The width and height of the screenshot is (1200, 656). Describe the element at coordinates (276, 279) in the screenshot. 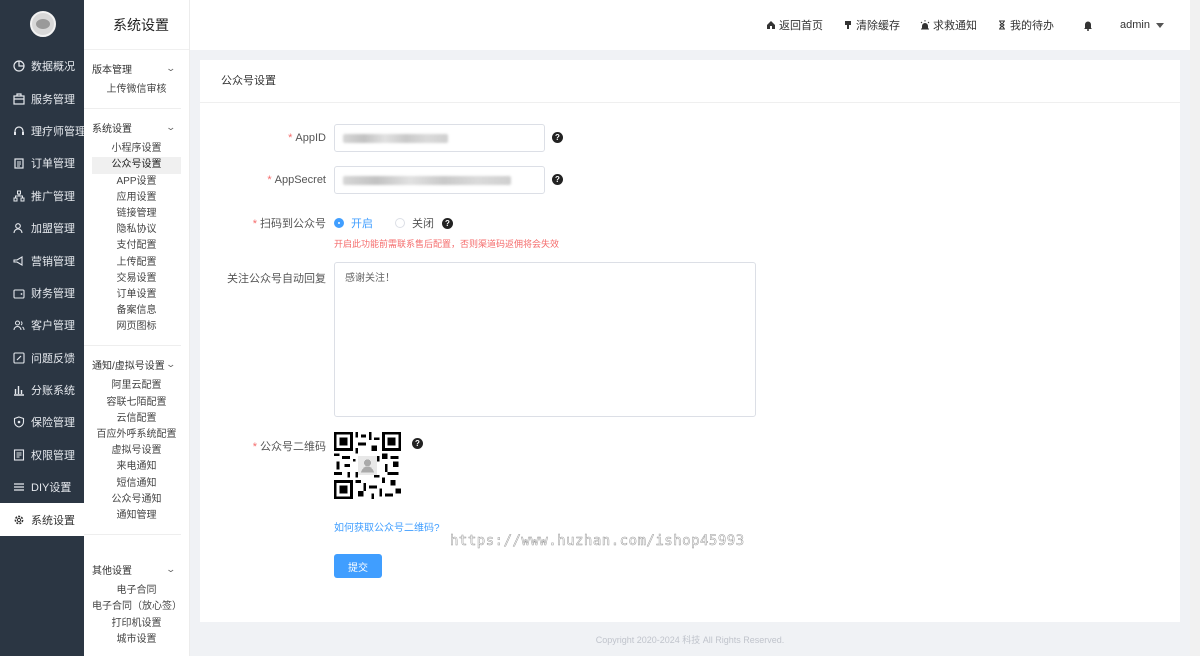

I see `auto-reply-label: 关注公众号自动回复` at that location.